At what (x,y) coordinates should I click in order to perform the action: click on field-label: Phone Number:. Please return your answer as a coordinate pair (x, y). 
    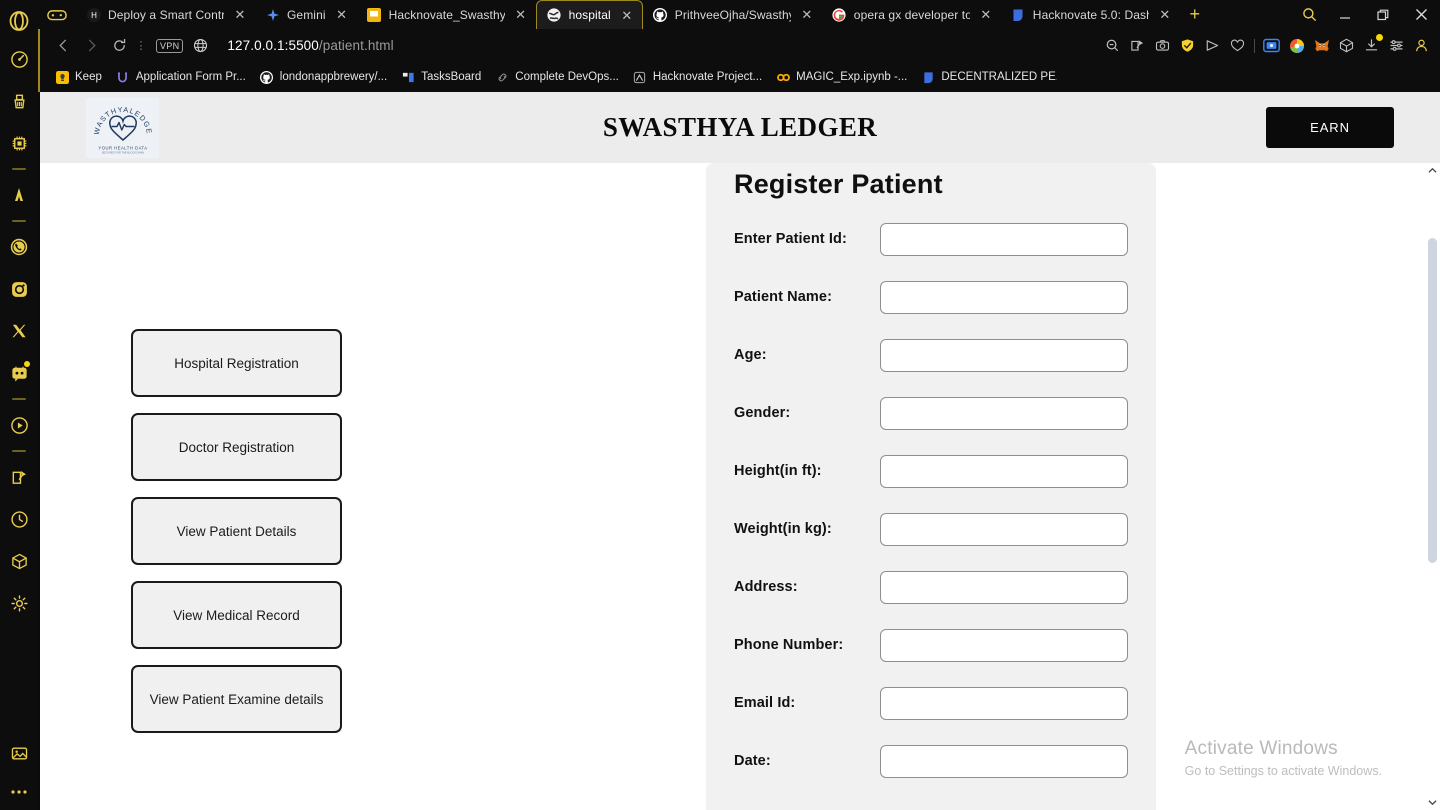
    Looking at the image, I should click on (789, 645).